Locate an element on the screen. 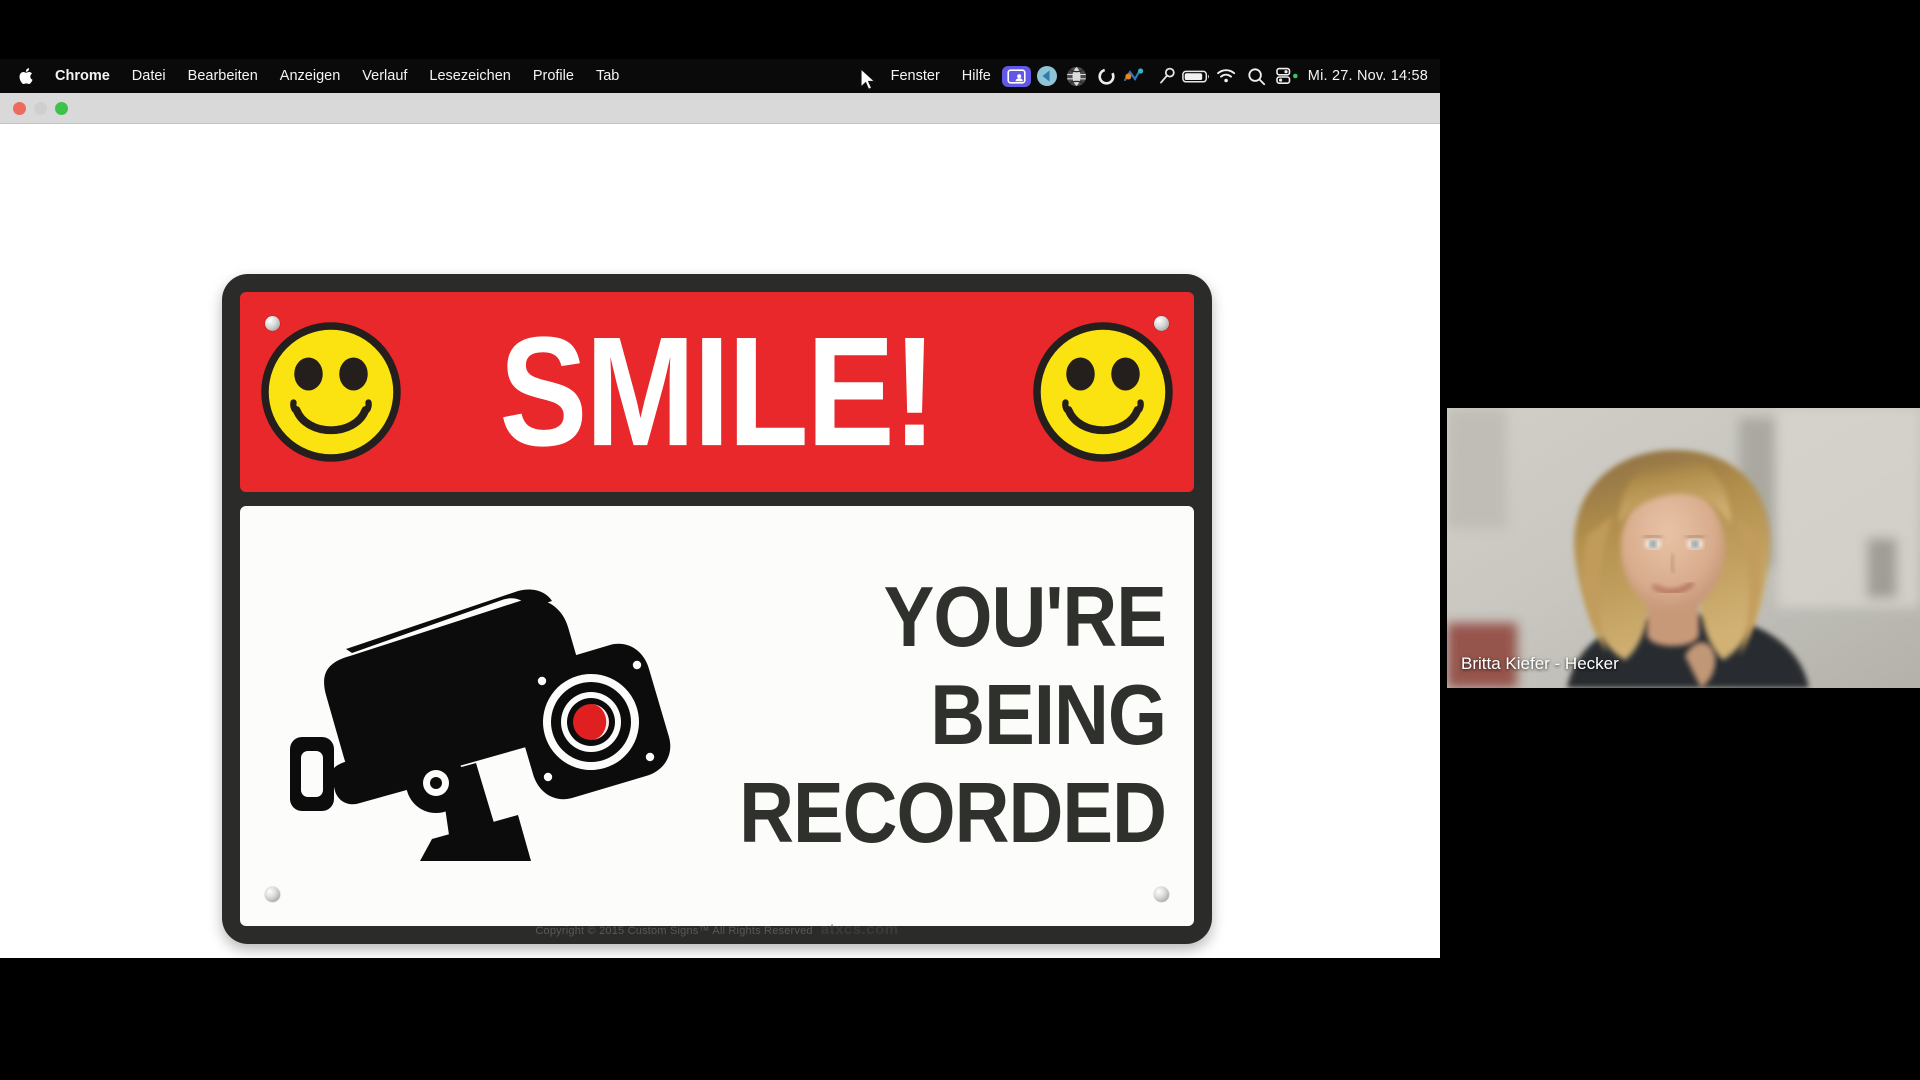 The width and height of the screenshot is (1920, 1080). close-button is located at coordinates (19, 108).